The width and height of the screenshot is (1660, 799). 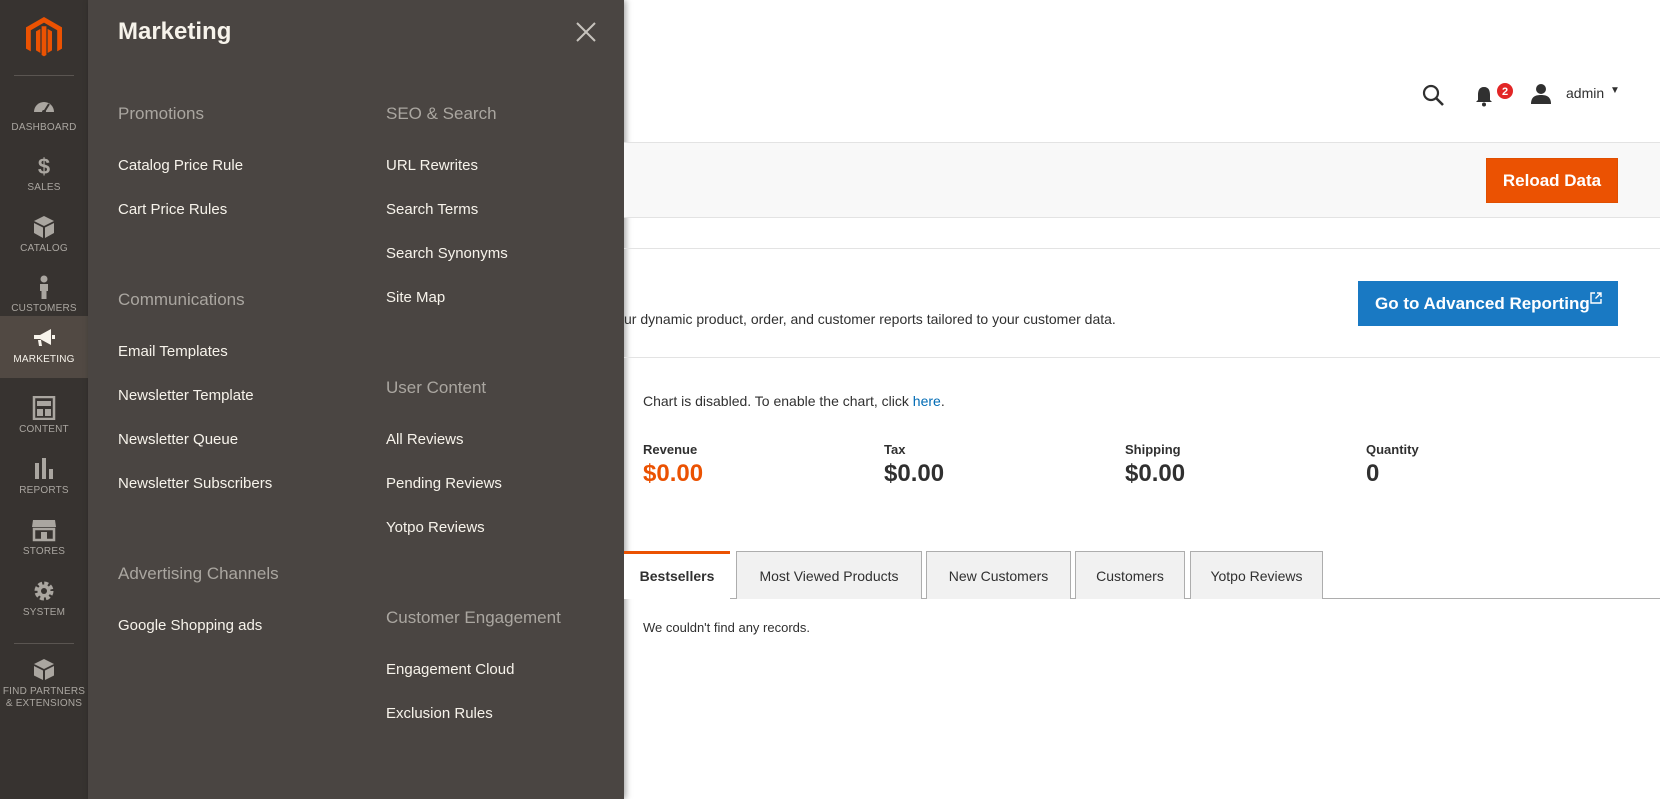 What do you see at coordinates (44, 591) in the screenshot?
I see `gear-icon` at bounding box center [44, 591].